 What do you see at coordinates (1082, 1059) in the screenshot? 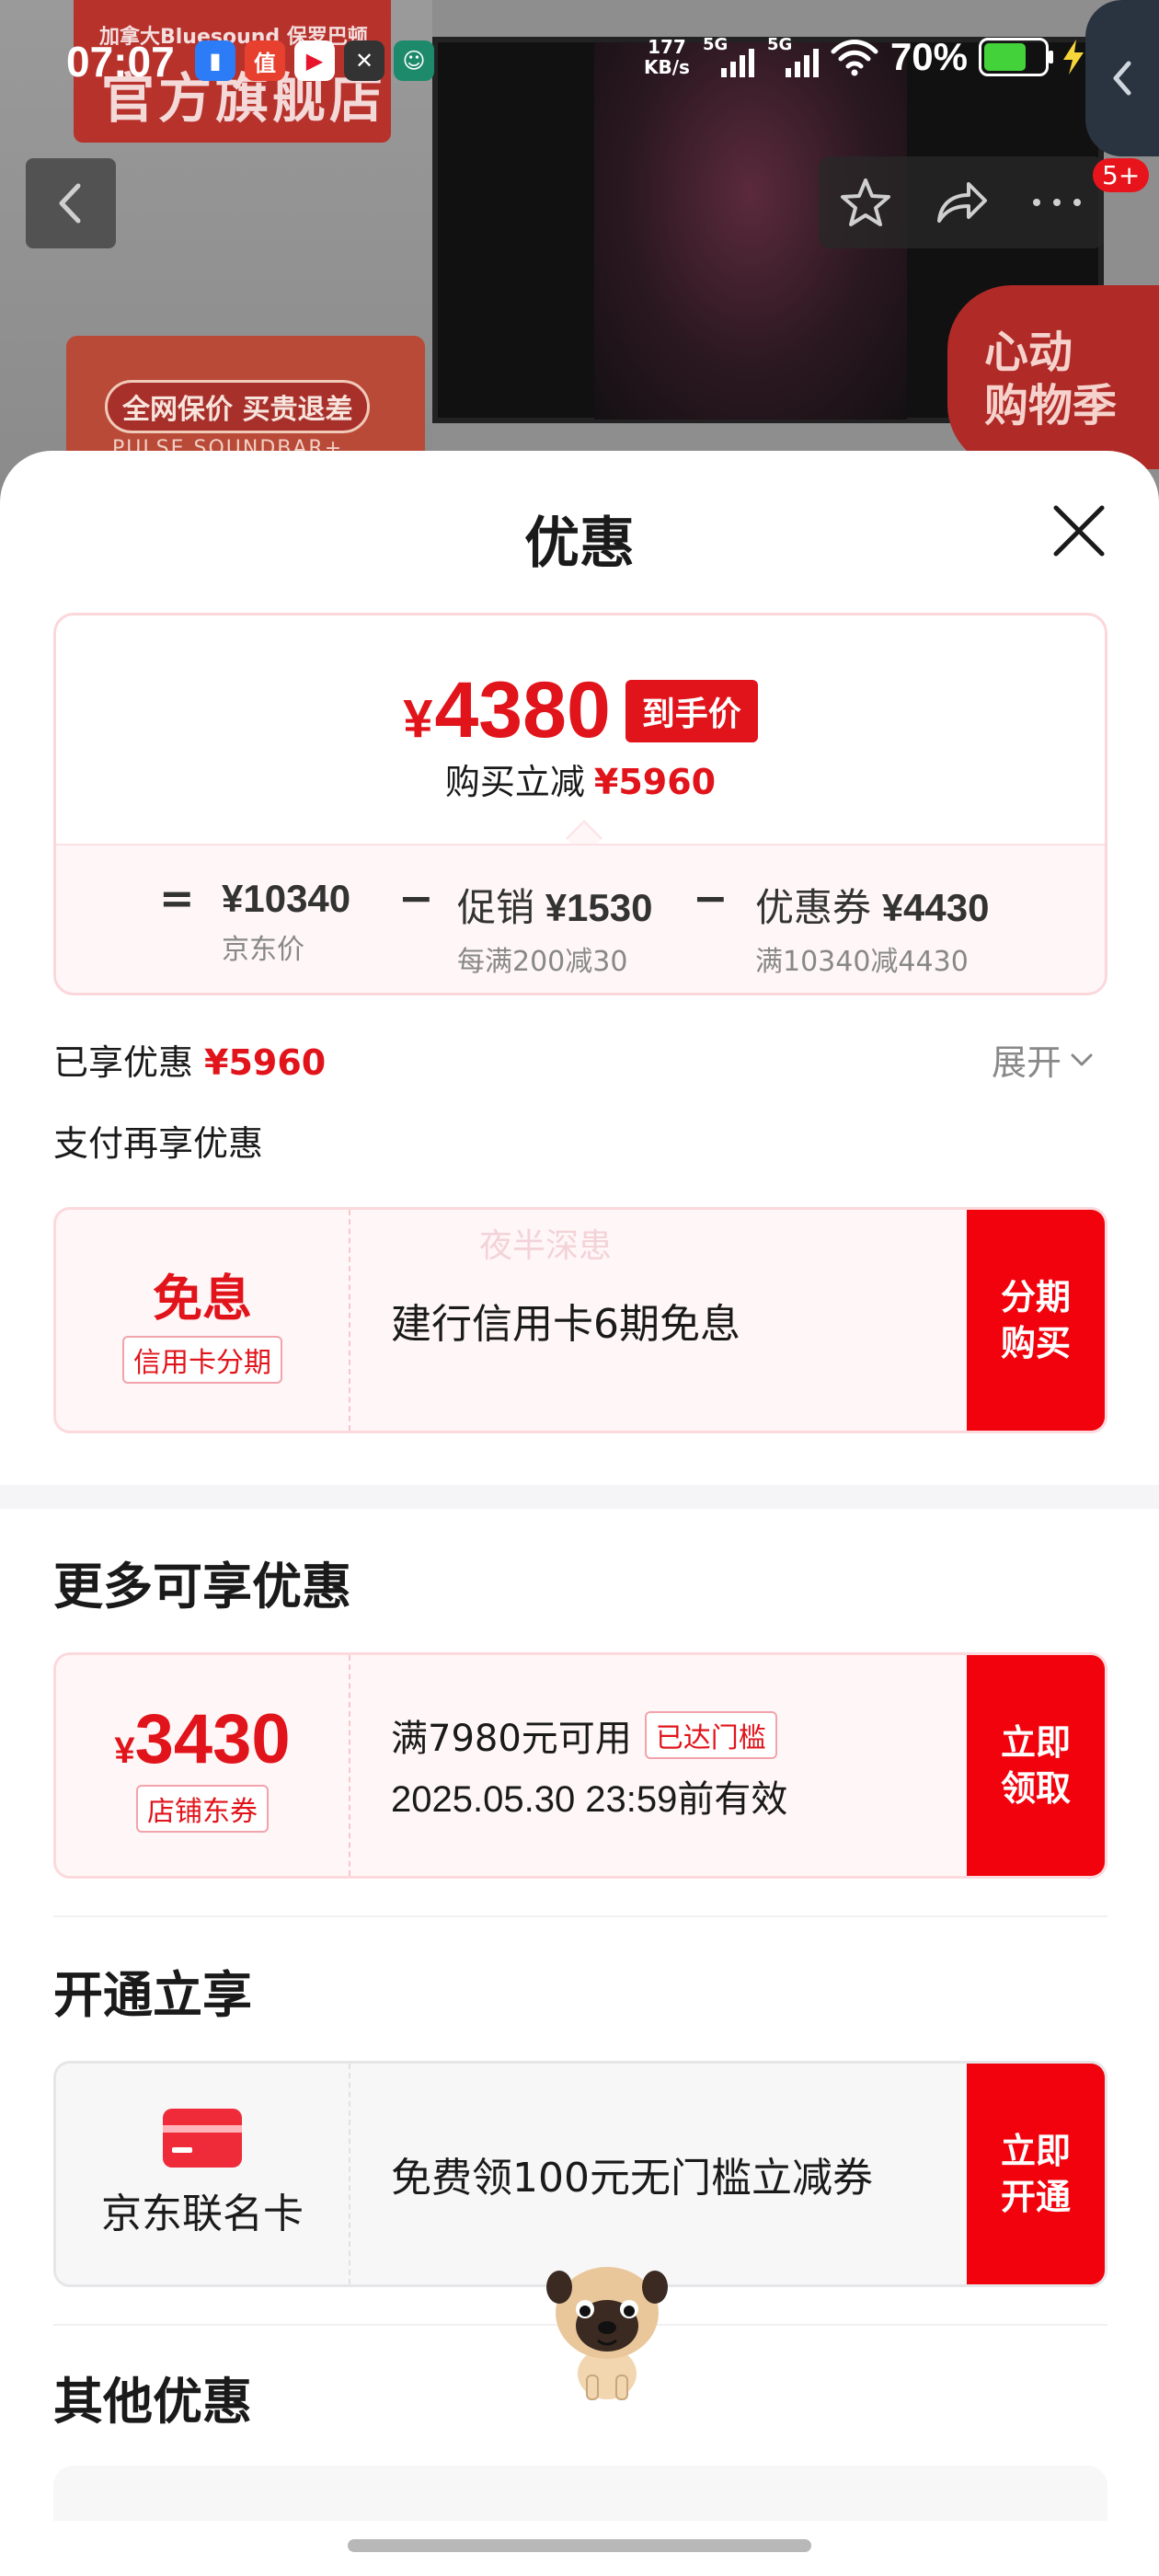
I see `chevron-down-icon` at bounding box center [1082, 1059].